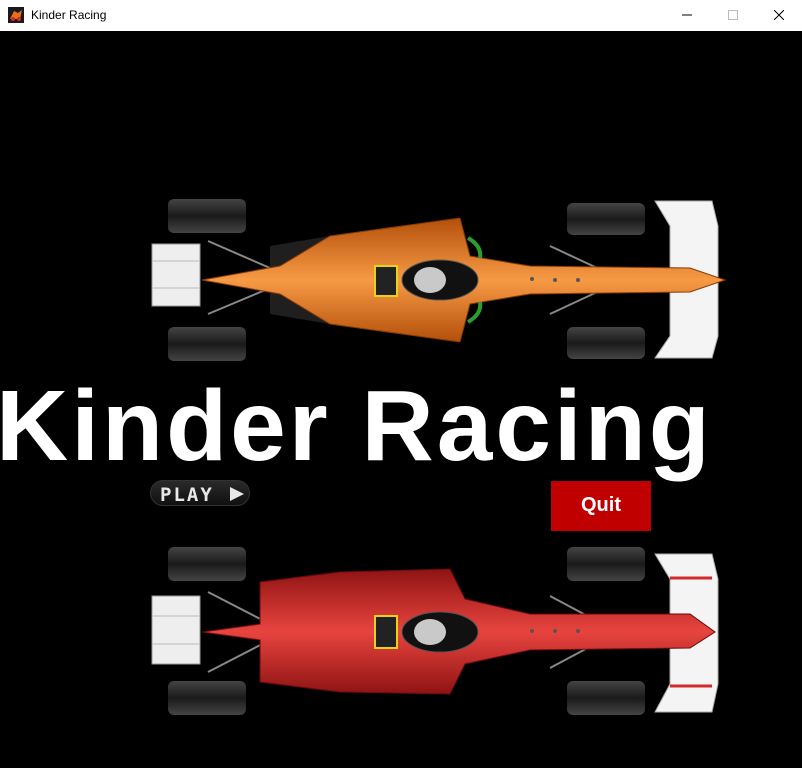 The width and height of the screenshot is (802, 768). I want to click on minimize-button, so click(687, 15).